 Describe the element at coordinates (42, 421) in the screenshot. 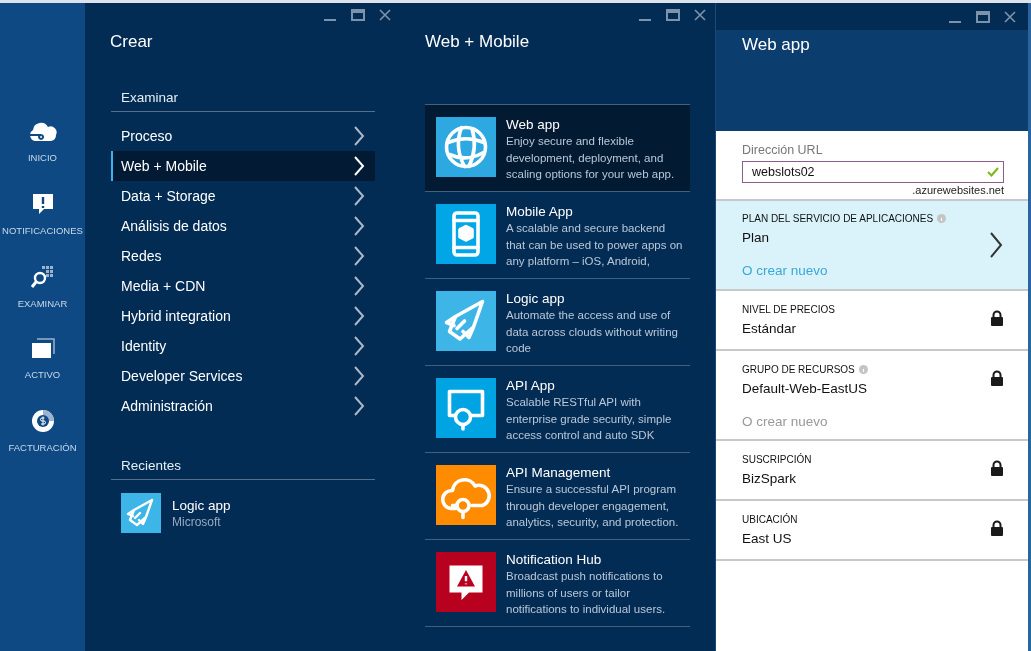

I see `coin-icon` at that location.